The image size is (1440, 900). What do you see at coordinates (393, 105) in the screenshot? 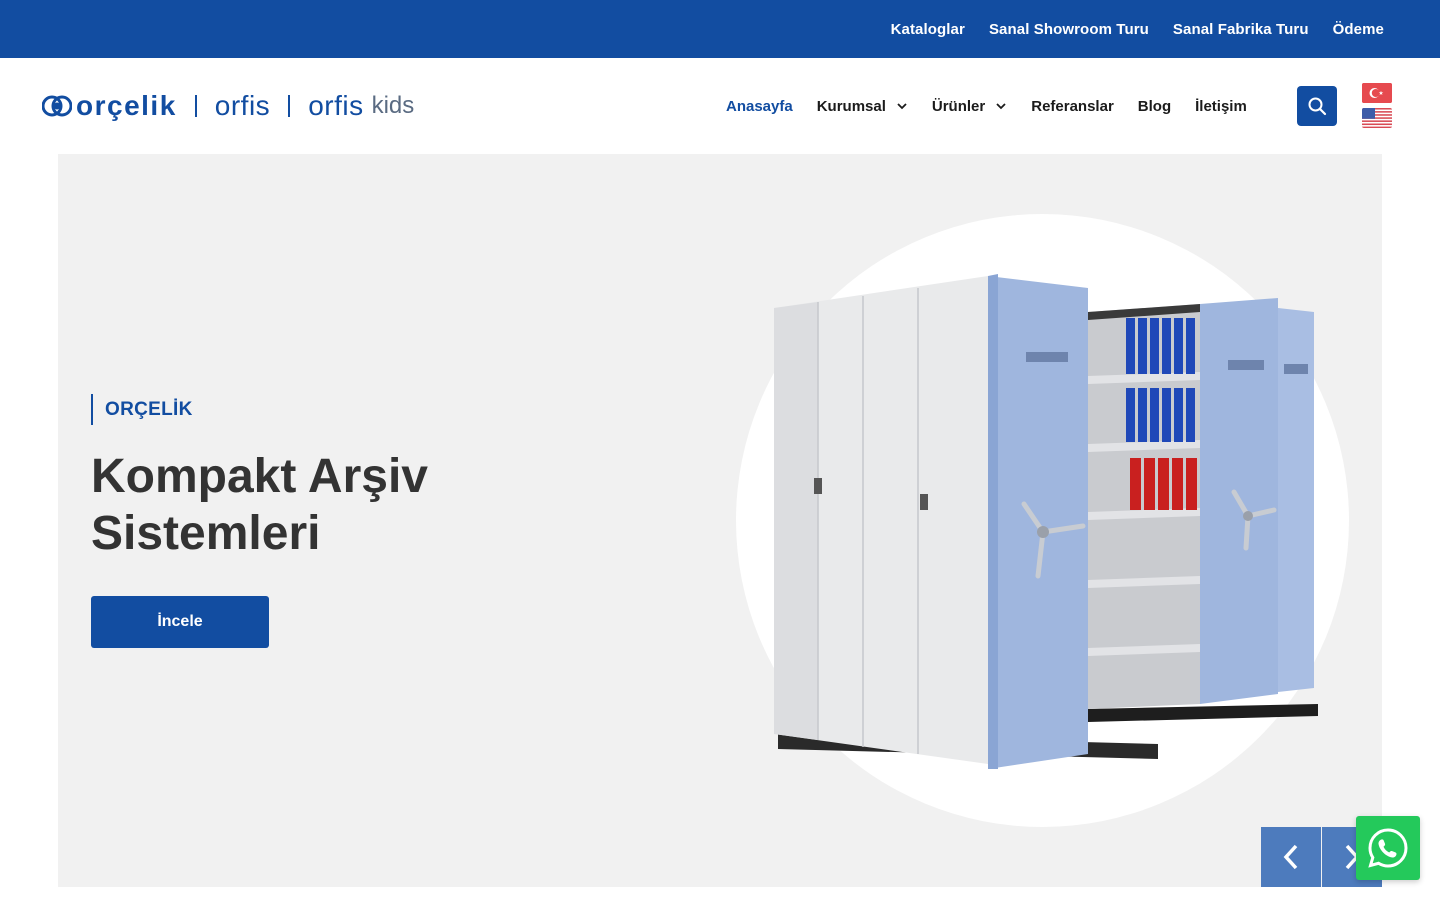
I see `logo-kids-text: kids` at bounding box center [393, 105].